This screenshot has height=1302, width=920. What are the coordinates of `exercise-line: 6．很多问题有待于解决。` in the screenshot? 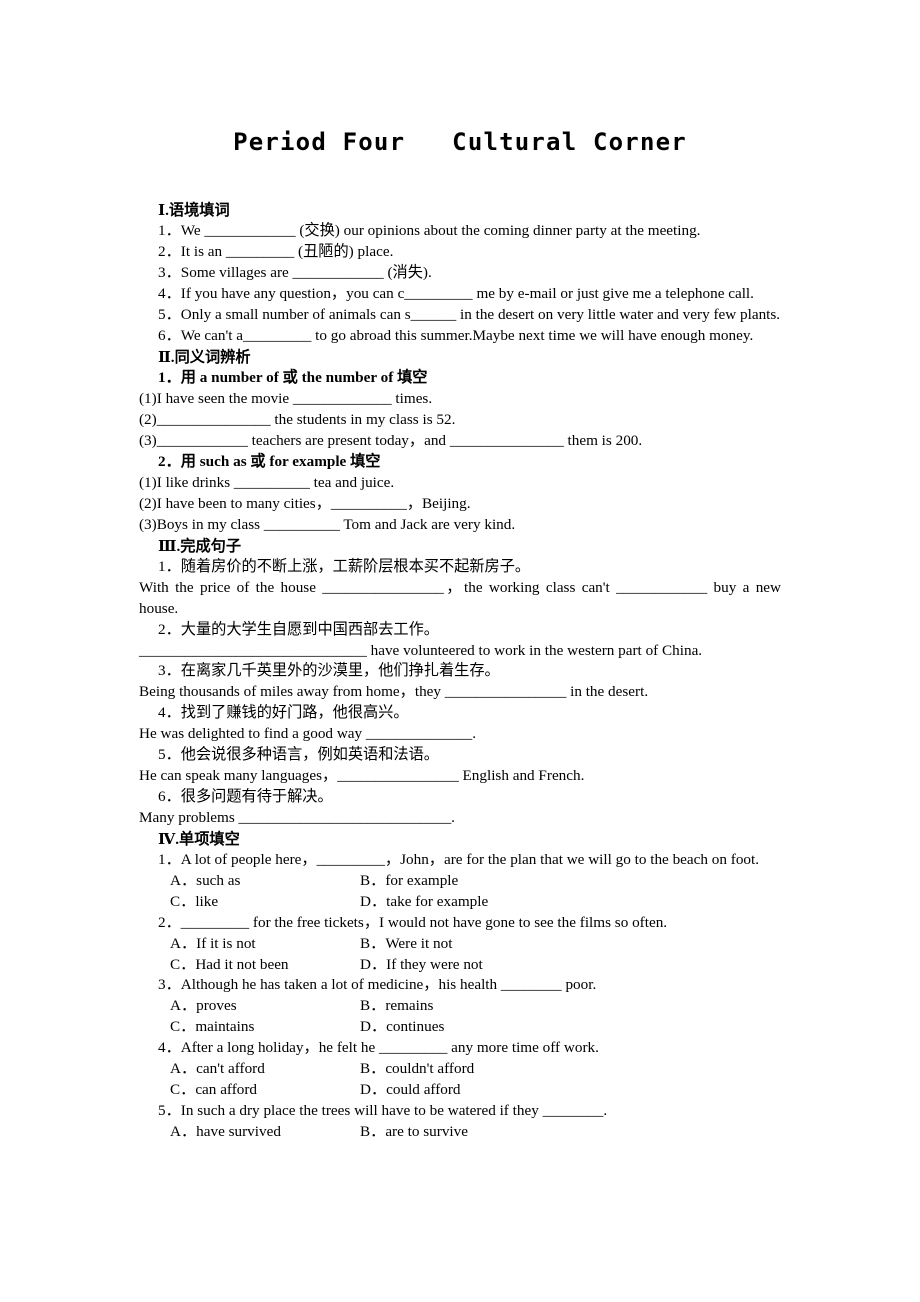 It's located at (245, 796).